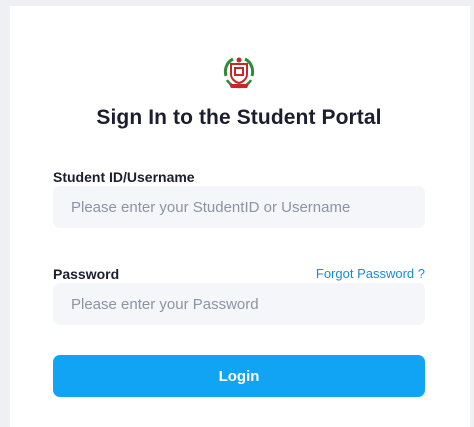  I want to click on page-title: Sign In to the Student Portal, so click(239, 117).